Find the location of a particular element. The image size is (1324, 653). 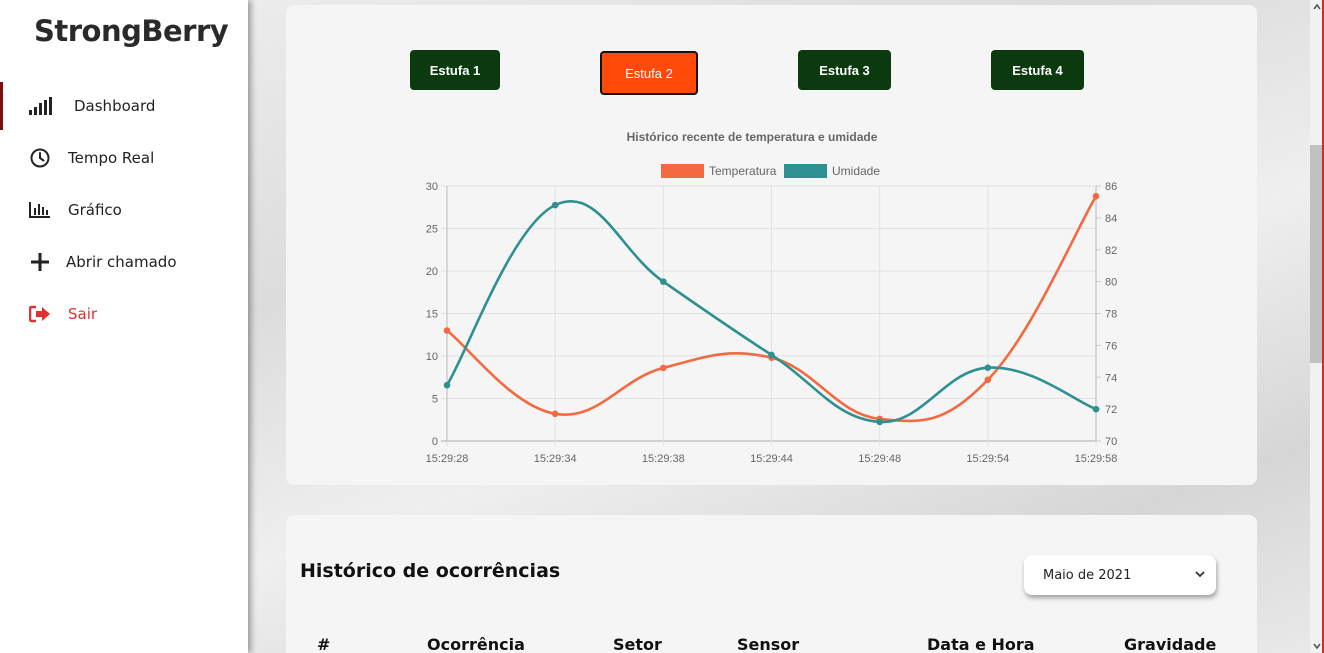

sidebar-item-label: Abrir chamado is located at coordinates (121, 262).